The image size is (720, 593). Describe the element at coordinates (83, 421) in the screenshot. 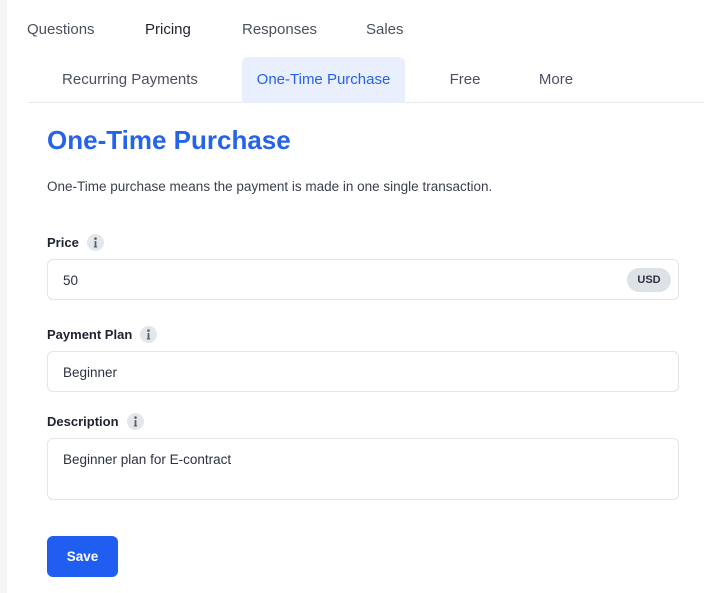

I see `description-label: Description` at that location.